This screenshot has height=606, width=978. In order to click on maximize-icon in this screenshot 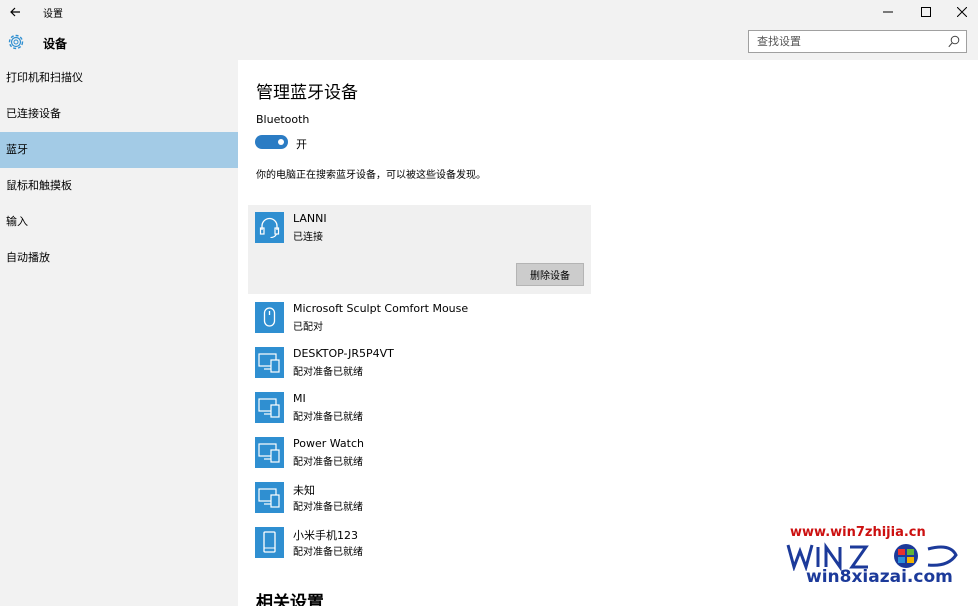, I will do `click(926, 12)`.